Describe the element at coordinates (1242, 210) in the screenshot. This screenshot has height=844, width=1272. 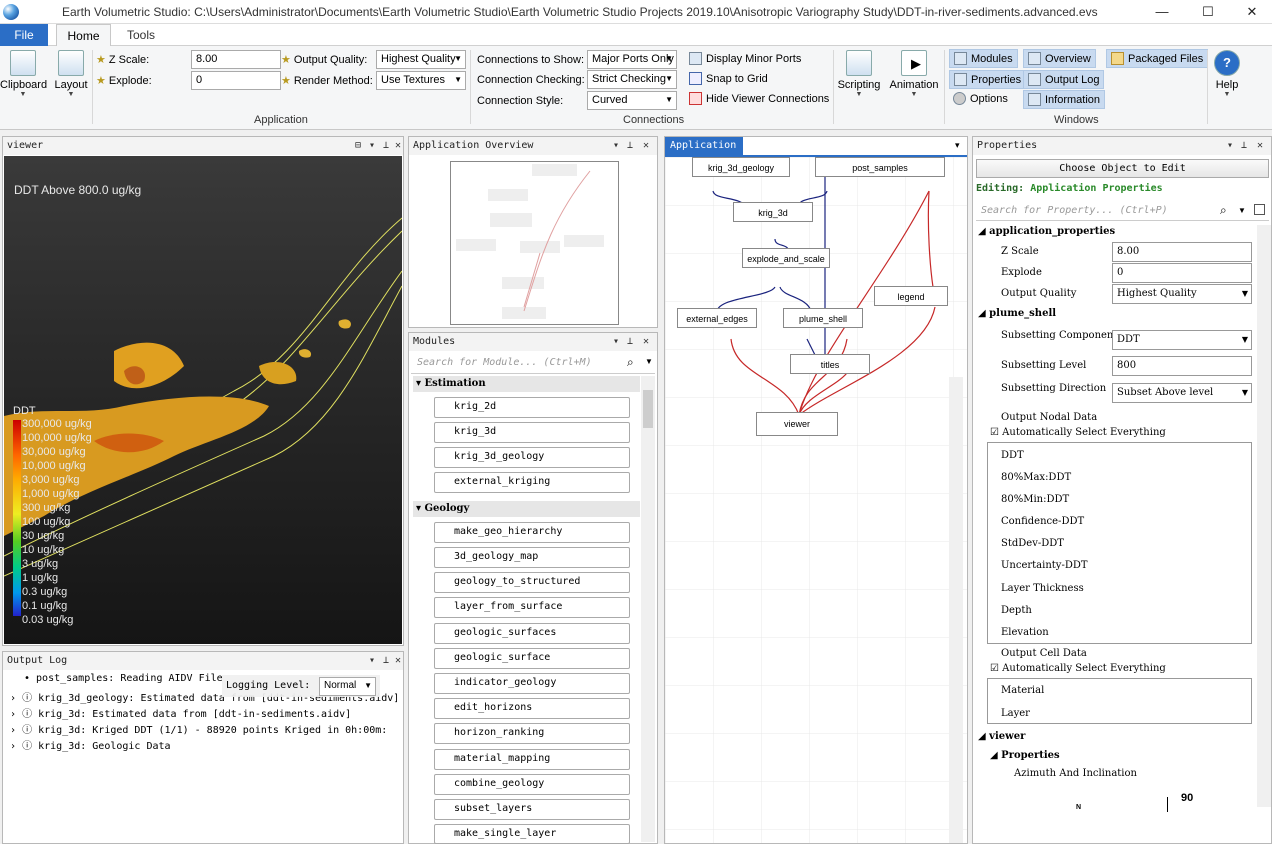
I see `chevron-down-icon: ▼` at that location.